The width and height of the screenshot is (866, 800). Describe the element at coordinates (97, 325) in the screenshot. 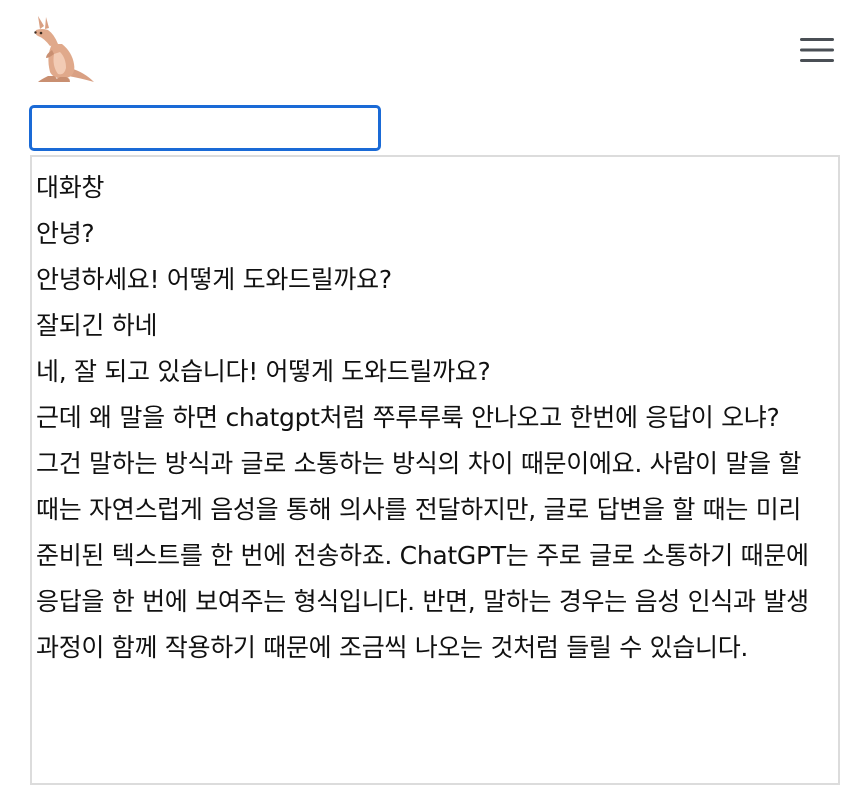

I see `chat-message: 잘되긴 하네` at that location.